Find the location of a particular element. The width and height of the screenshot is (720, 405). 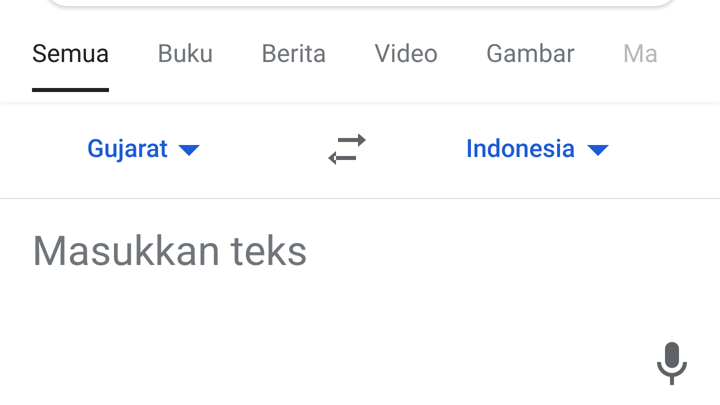

microphone-icon is located at coordinates (672, 363).